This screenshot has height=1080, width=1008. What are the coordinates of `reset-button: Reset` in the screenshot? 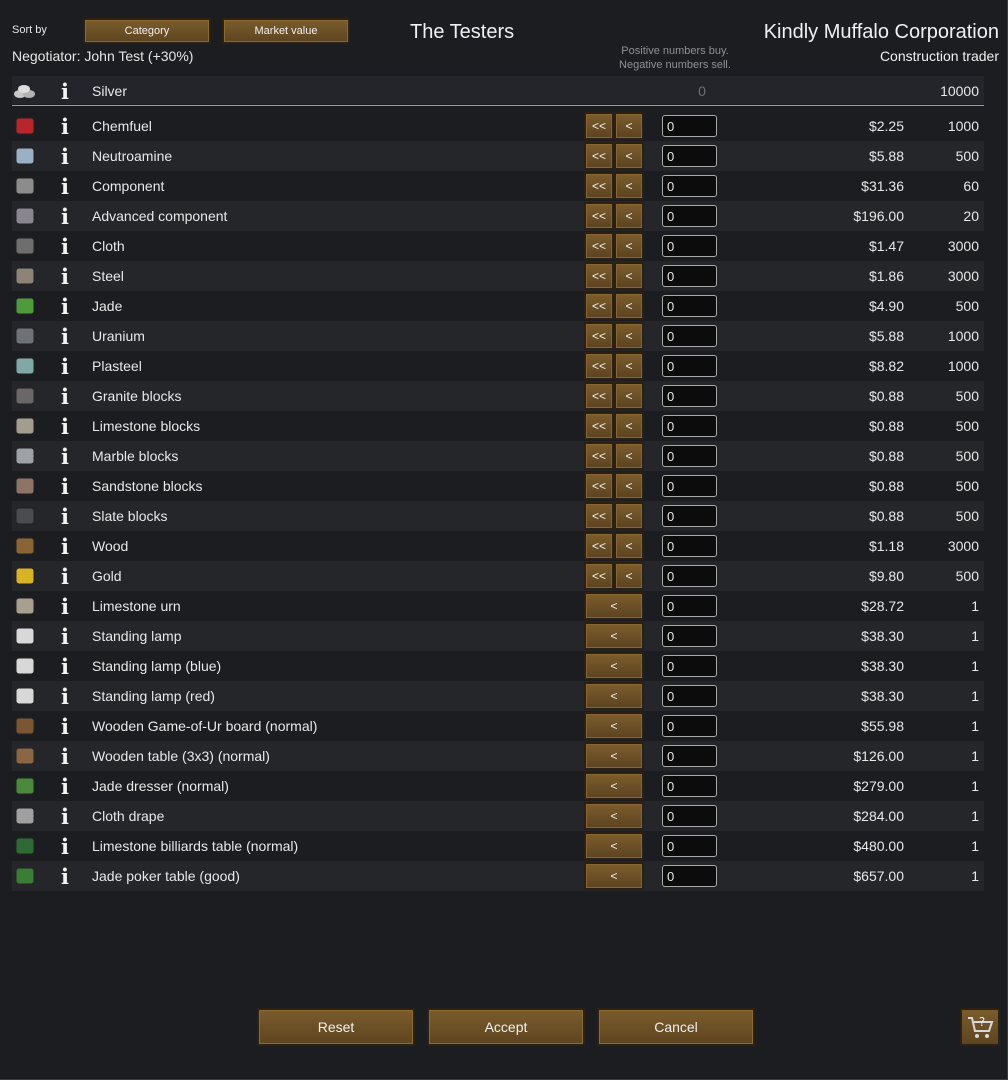 It's located at (336, 1027).